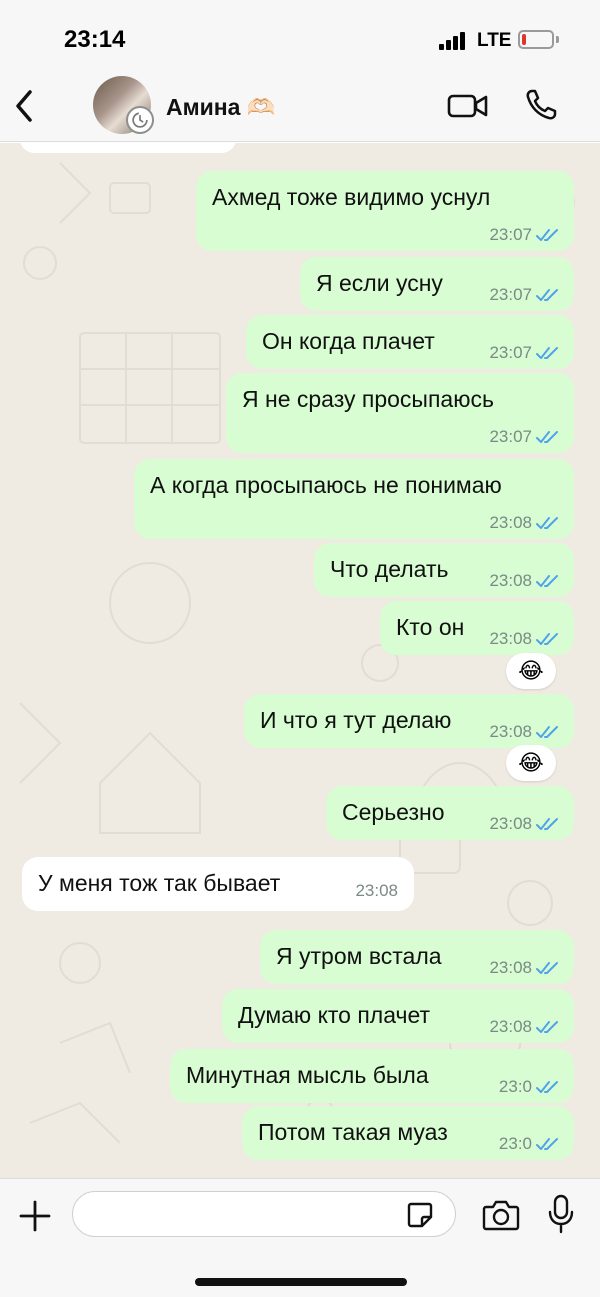  I want to click on message-text: Минутная мысль была, so click(307, 1075).